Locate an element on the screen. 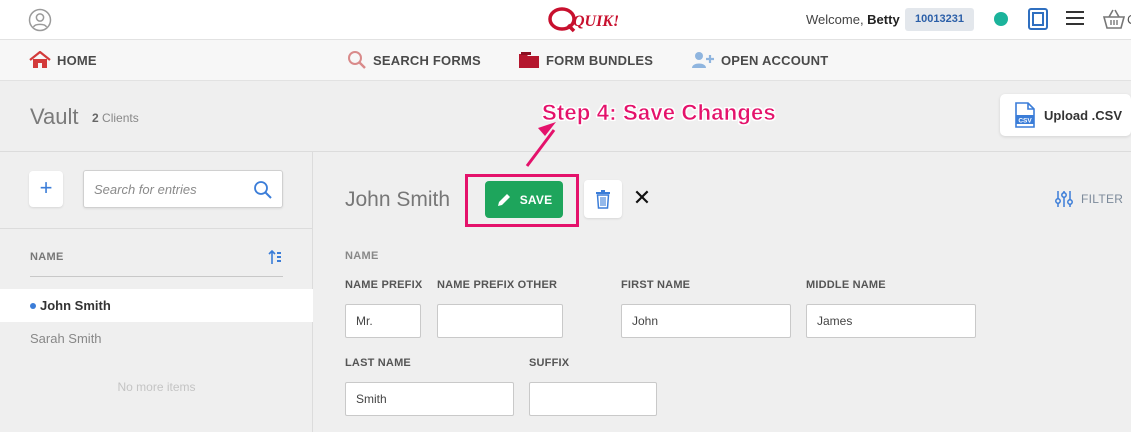 The image size is (1131, 432). frame-icon is located at coordinates (1038, 19).